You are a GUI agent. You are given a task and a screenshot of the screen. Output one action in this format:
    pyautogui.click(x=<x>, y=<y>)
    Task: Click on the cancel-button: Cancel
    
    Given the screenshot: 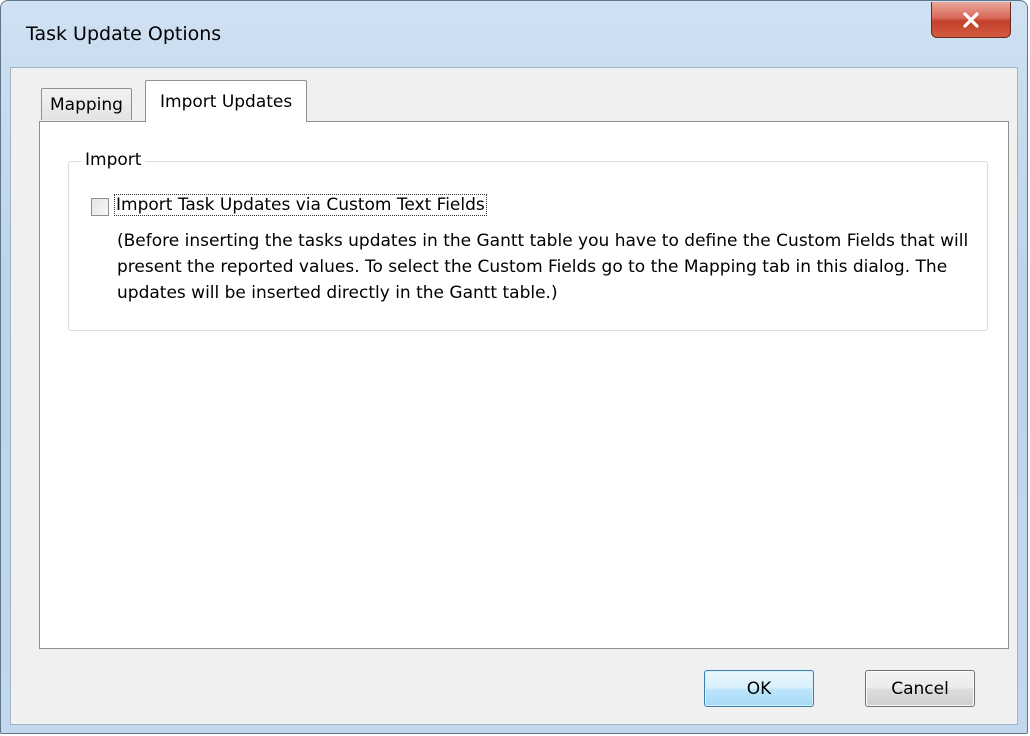 What is the action you would take?
    pyautogui.click(x=920, y=688)
    